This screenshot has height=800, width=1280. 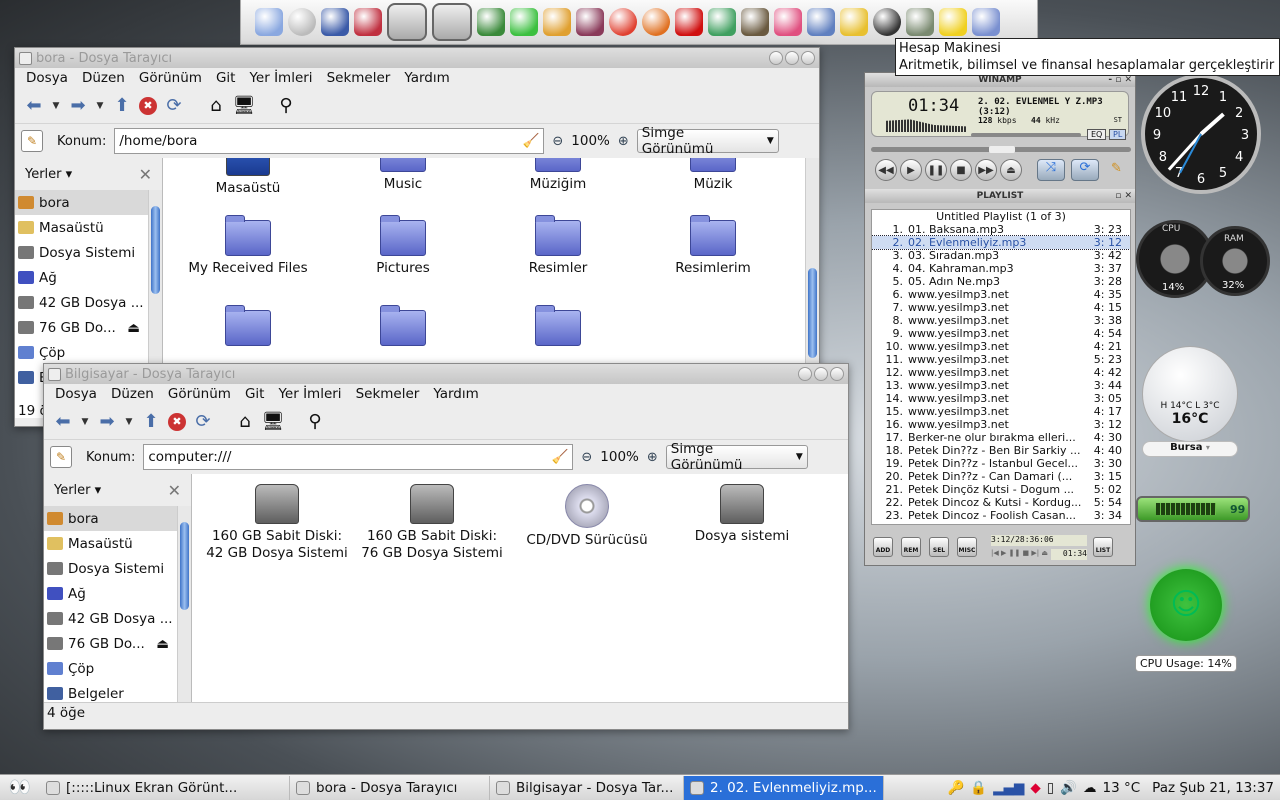 What do you see at coordinates (1001, 476) in the screenshot?
I see `playlist-item: 20. Petek Din??z - Can Damari (... 3: 15` at bounding box center [1001, 476].